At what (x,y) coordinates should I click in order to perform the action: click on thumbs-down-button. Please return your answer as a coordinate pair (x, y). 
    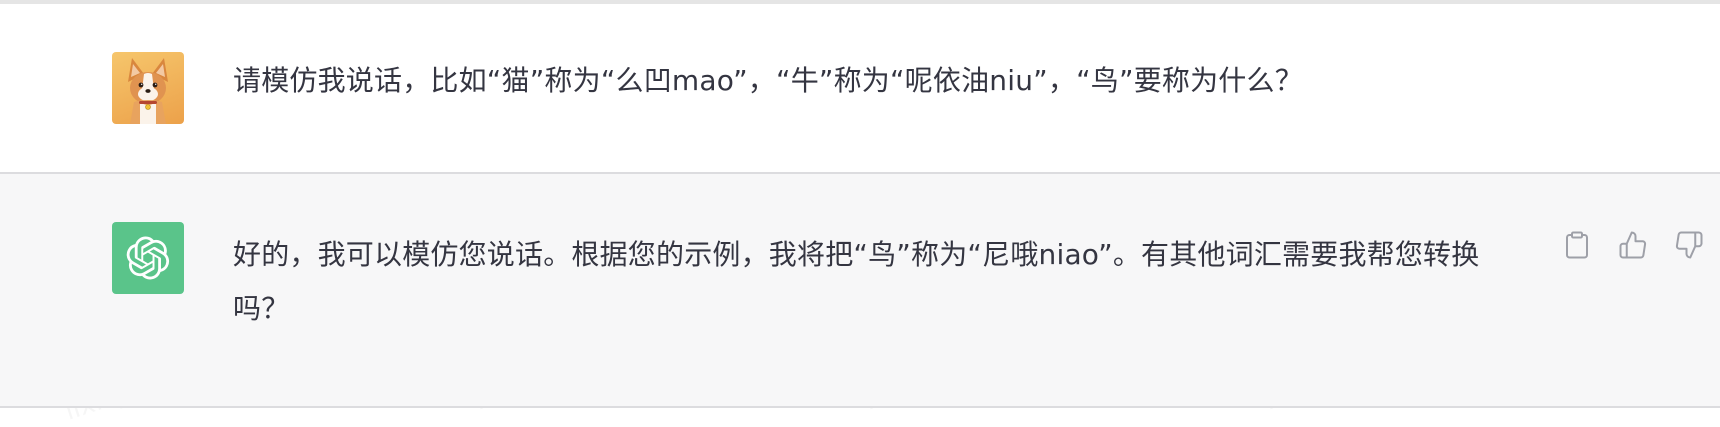
    Looking at the image, I should click on (1689, 245).